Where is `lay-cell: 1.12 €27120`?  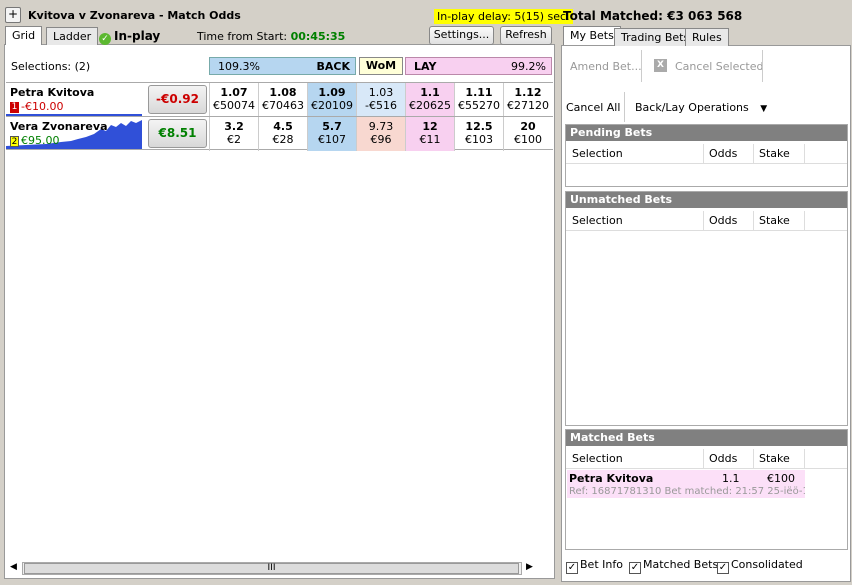
lay-cell: 1.12 €27120 is located at coordinates (527, 100).